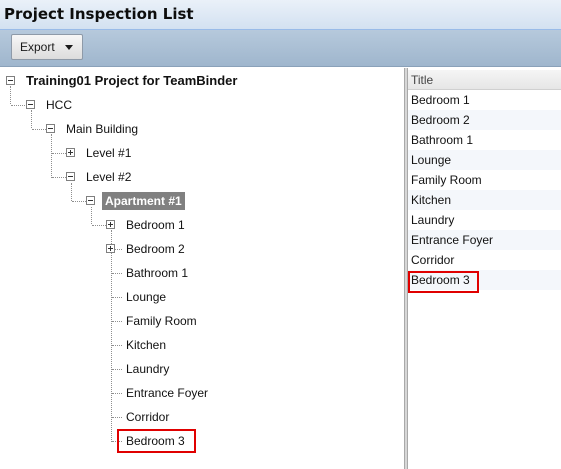 The image size is (561, 469). I want to click on tree-node-room: Corridor, so click(147, 417).